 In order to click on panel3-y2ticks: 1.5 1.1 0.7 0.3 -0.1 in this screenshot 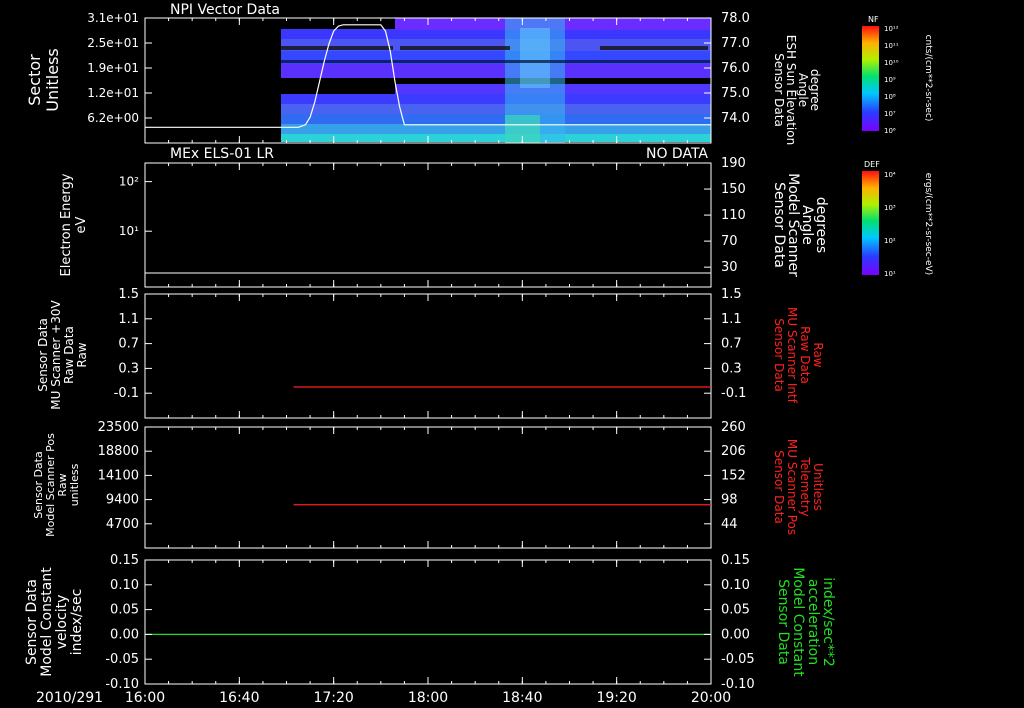, I will do `click(725, 344)`.